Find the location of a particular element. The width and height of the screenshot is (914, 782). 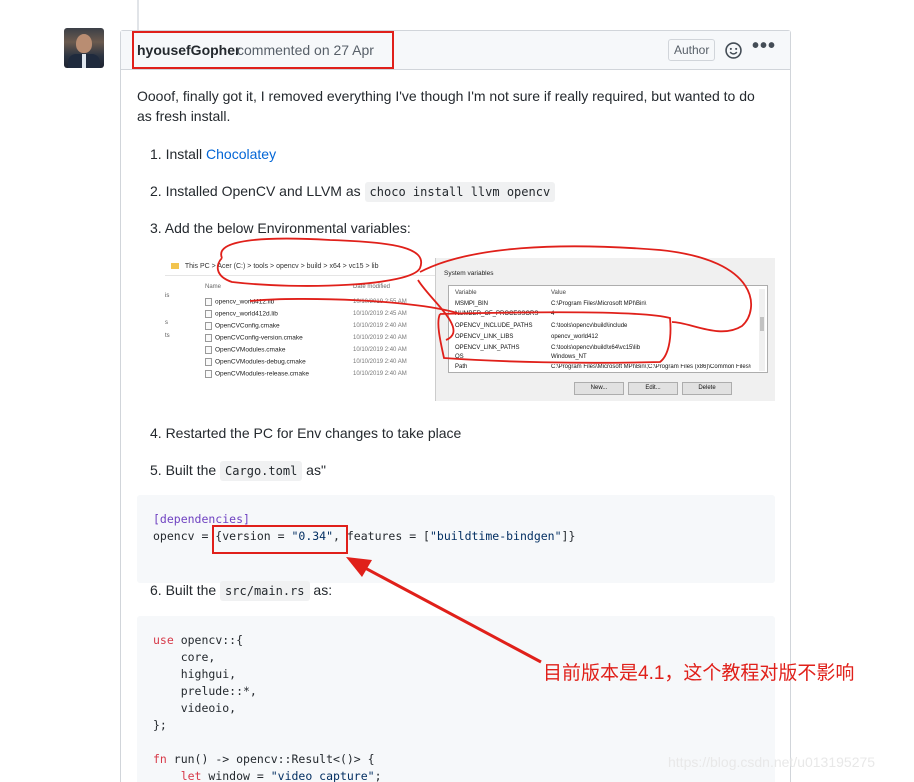

step-6-code: src/main.rs is located at coordinates (265, 591).